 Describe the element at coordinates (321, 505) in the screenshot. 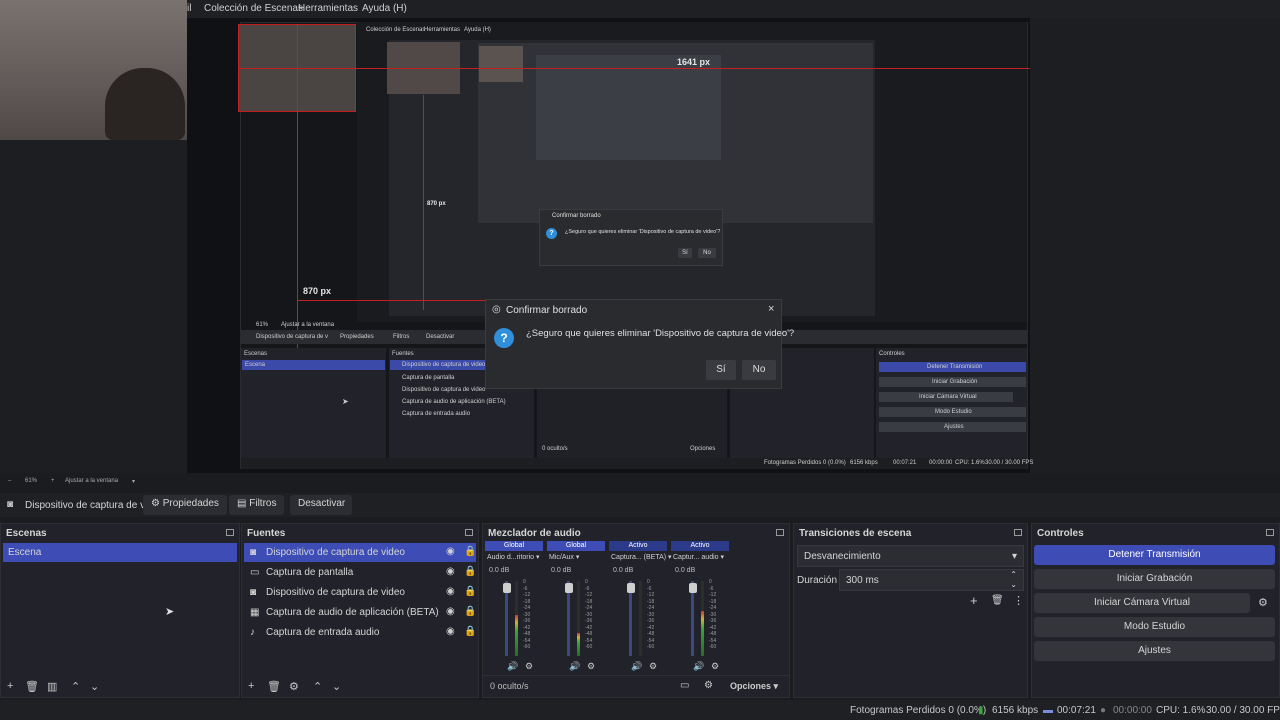

I see `deactivate-button: Desactivar` at that location.